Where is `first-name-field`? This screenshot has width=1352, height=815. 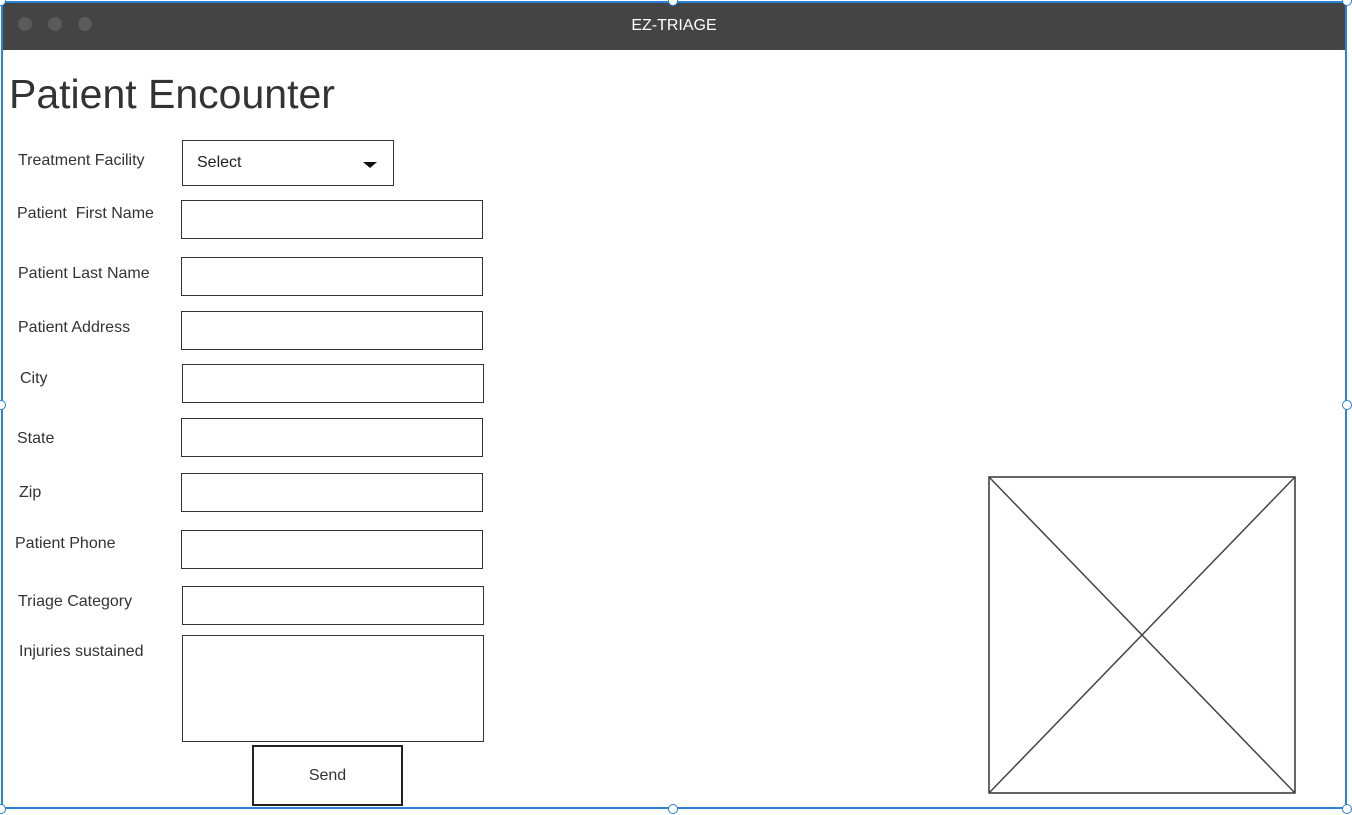 first-name-field is located at coordinates (332, 219).